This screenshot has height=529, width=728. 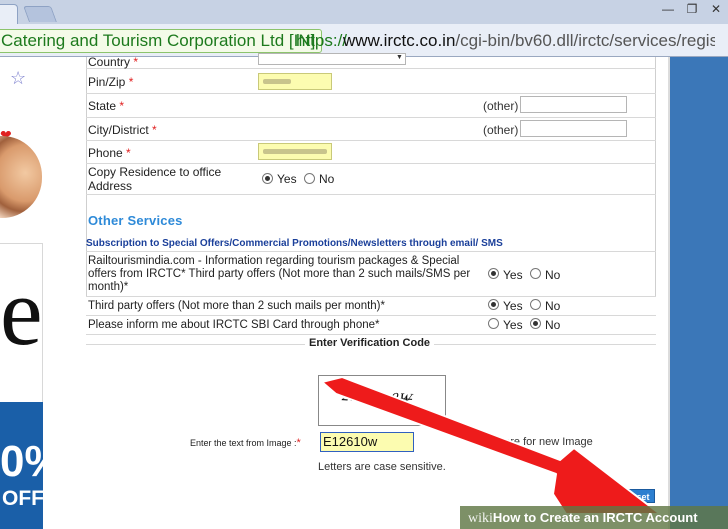 What do you see at coordinates (122, 130) in the screenshot?
I see `city-label: City/District *` at bounding box center [122, 130].